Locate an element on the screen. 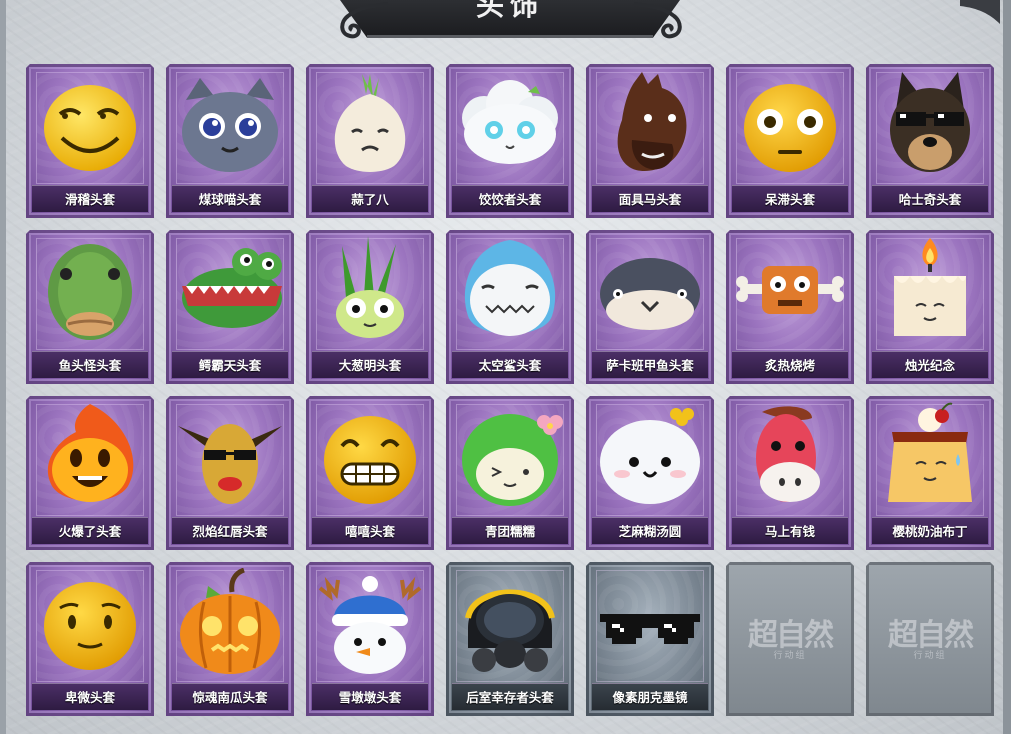  grey-cat-mask-icon is located at coordinates (230, 125).